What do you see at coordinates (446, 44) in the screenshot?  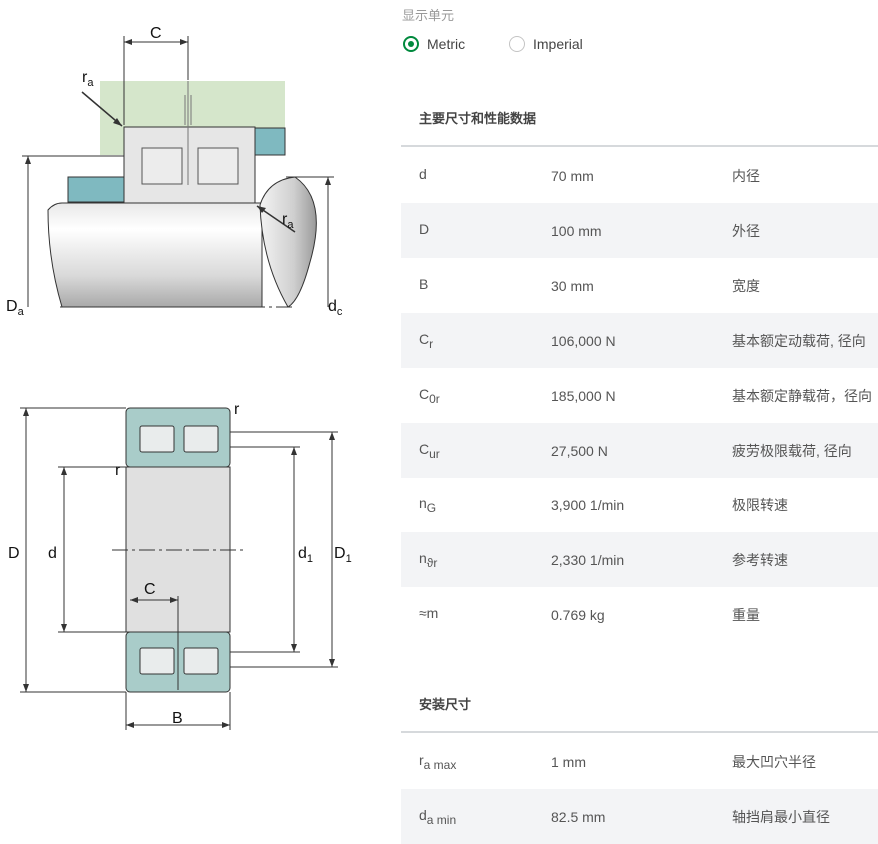 I see `metric-label: Metric` at bounding box center [446, 44].